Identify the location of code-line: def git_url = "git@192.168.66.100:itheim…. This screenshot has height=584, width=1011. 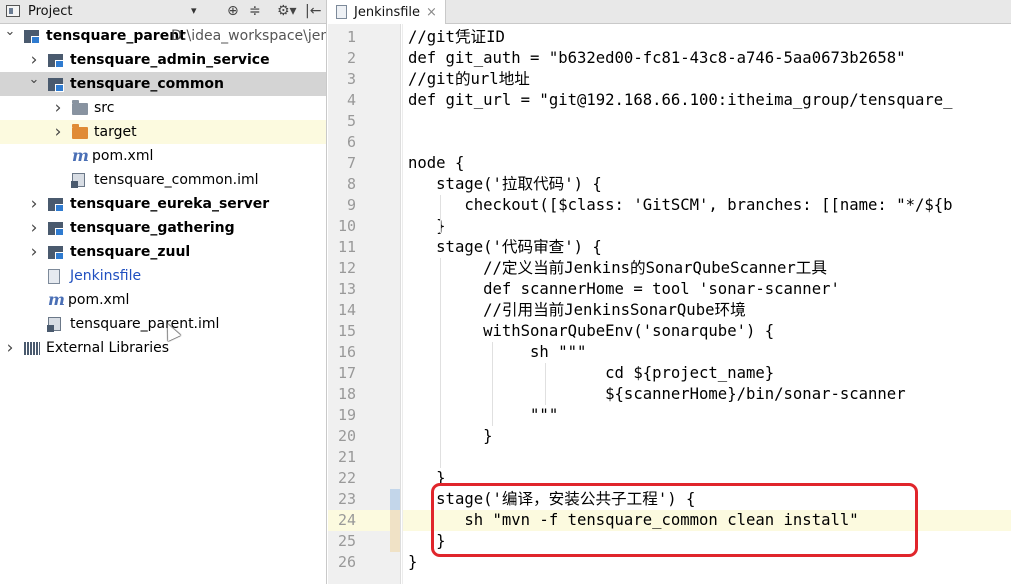
(706, 100).